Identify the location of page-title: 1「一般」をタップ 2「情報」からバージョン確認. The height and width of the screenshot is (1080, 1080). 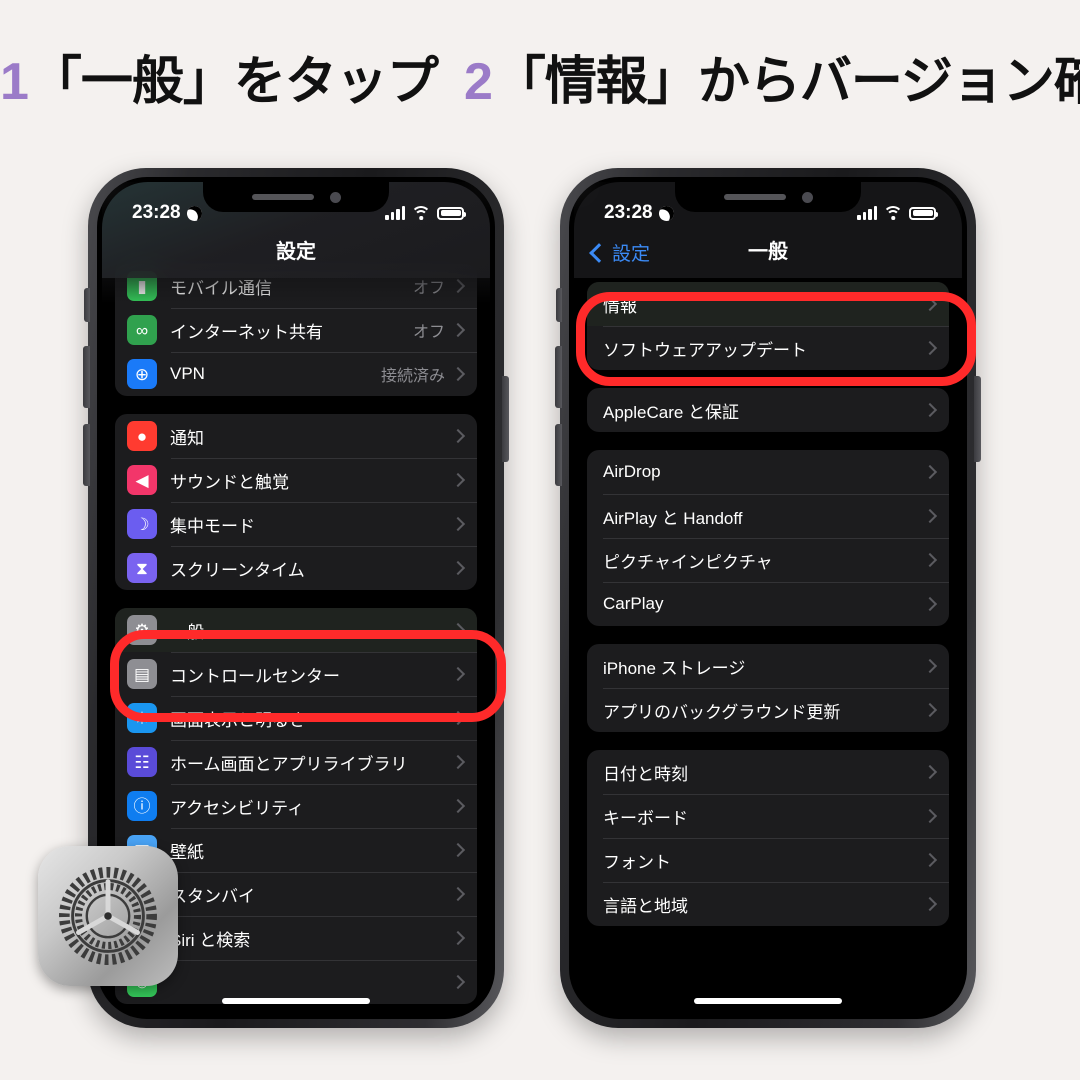
(540, 82).